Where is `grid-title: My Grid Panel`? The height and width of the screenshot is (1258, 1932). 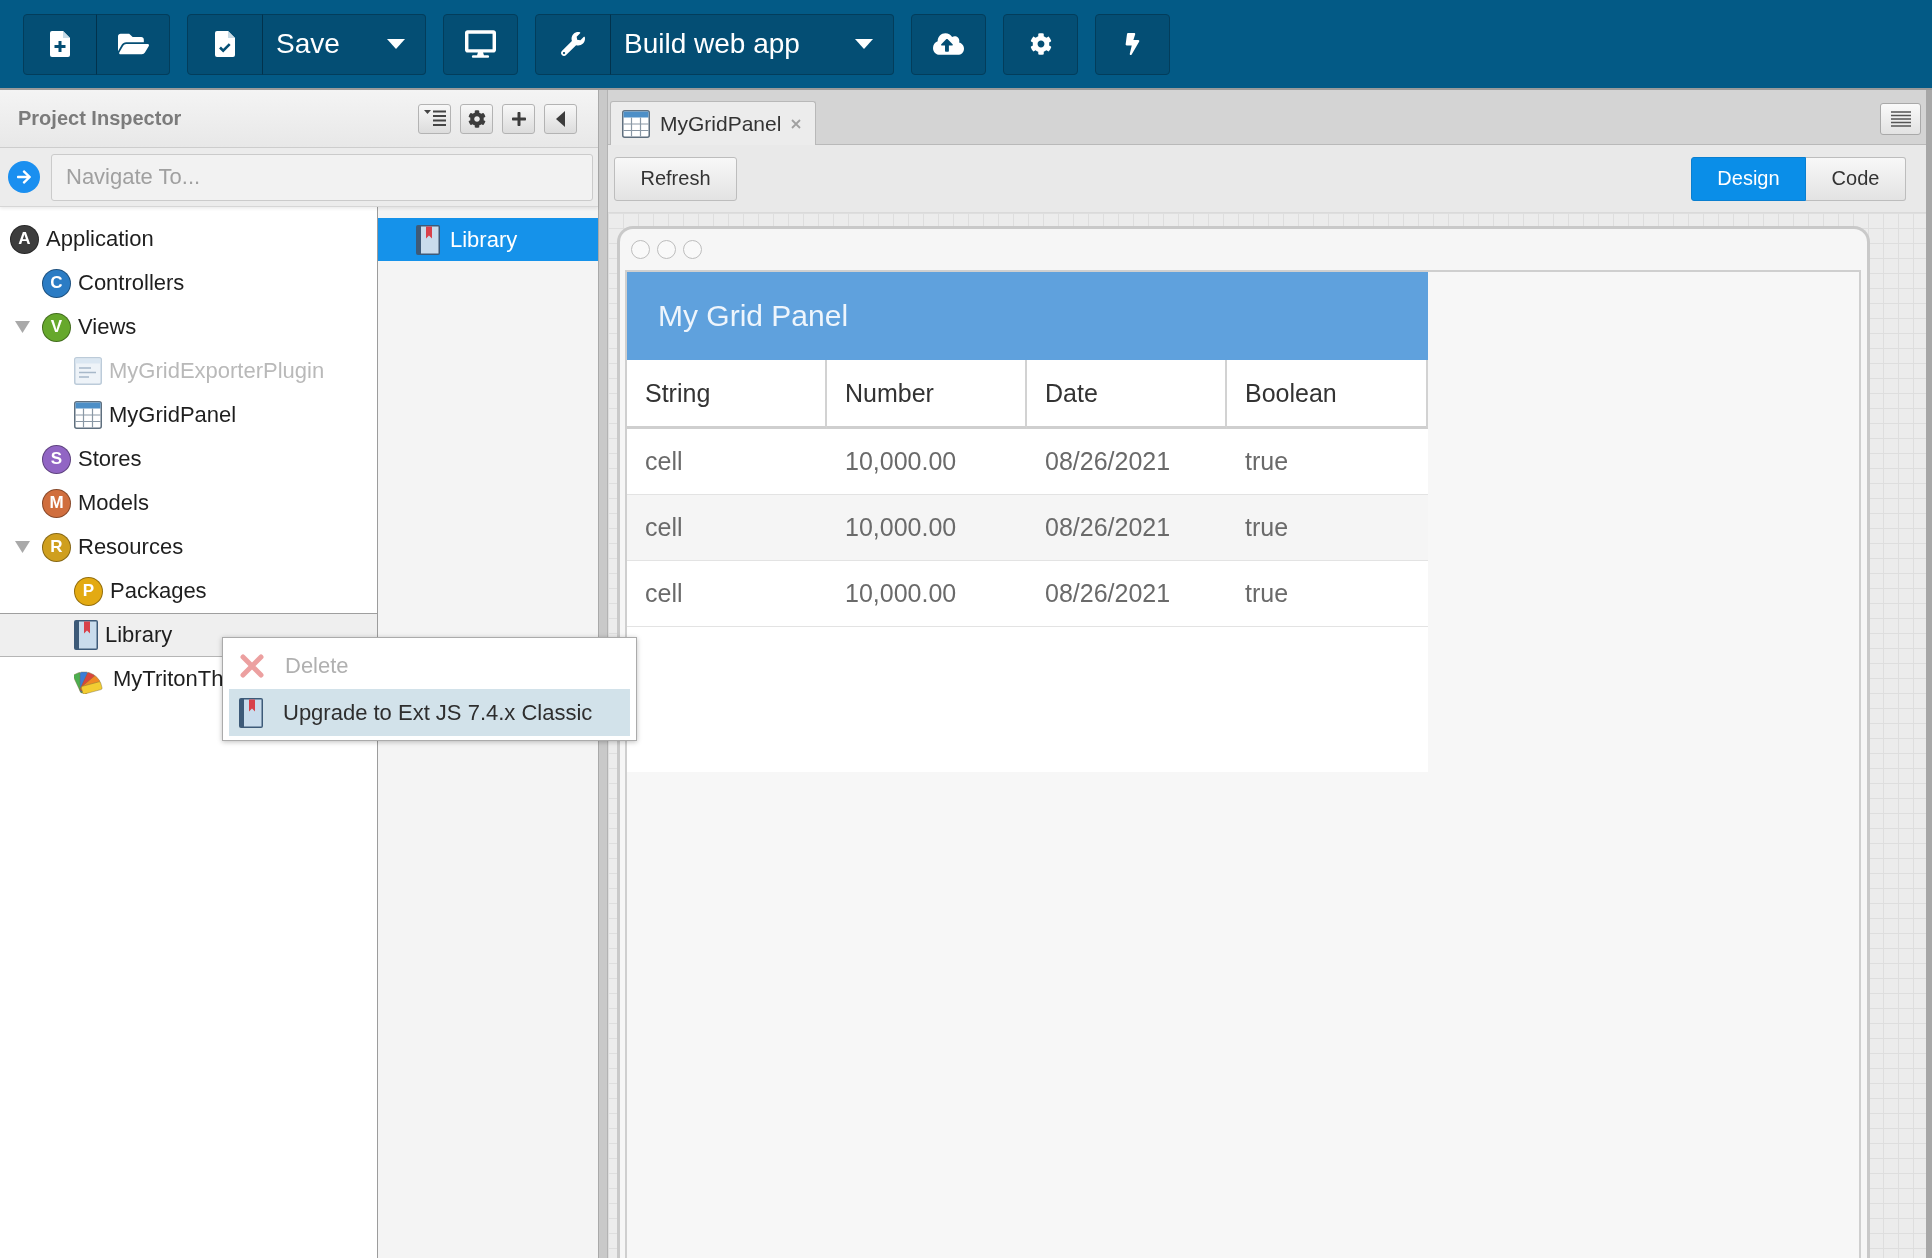 grid-title: My Grid Panel is located at coordinates (753, 316).